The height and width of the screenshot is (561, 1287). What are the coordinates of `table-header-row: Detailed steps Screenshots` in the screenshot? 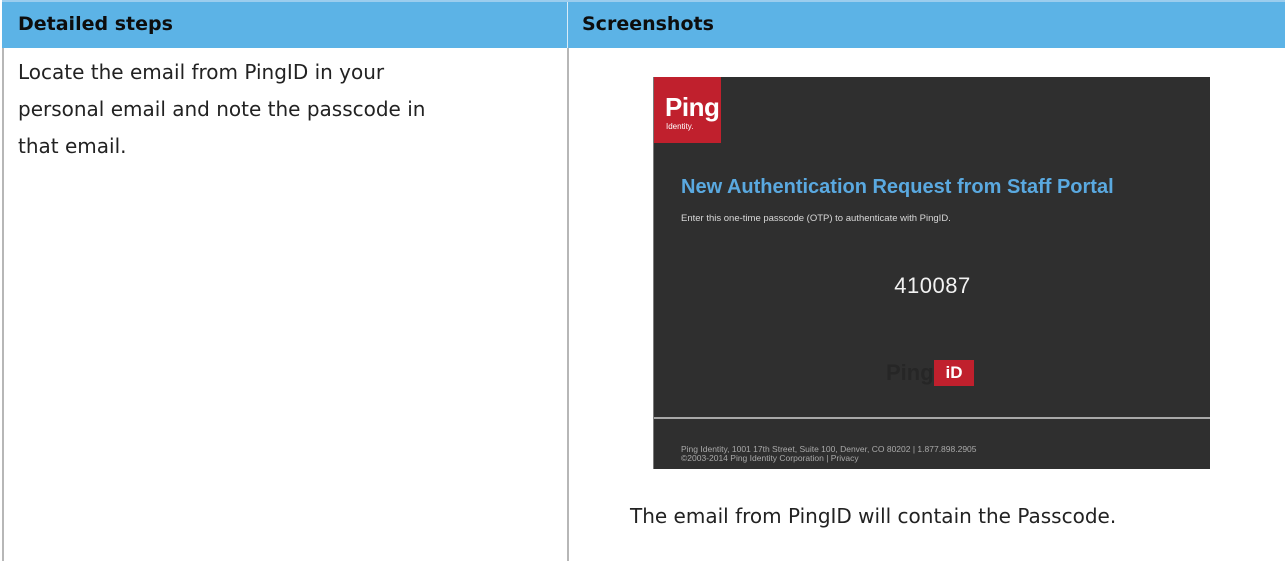 It's located at (643, 24).